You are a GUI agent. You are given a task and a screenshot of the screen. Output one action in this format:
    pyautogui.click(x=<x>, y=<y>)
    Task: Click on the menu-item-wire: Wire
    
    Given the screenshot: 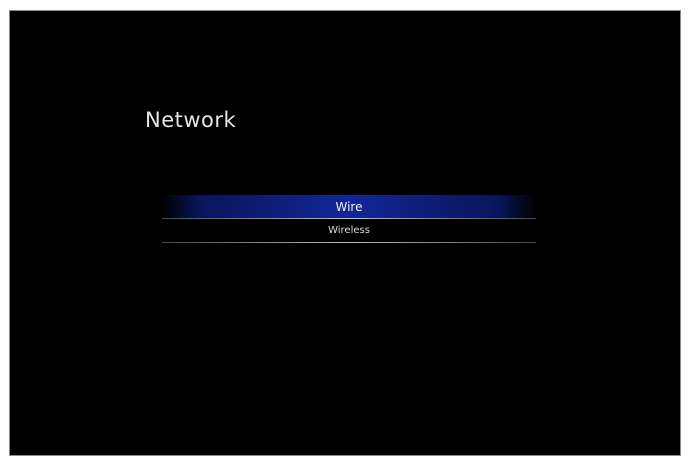 What is the action you would take?
    pyautogui.click(x=349, y=206)
    